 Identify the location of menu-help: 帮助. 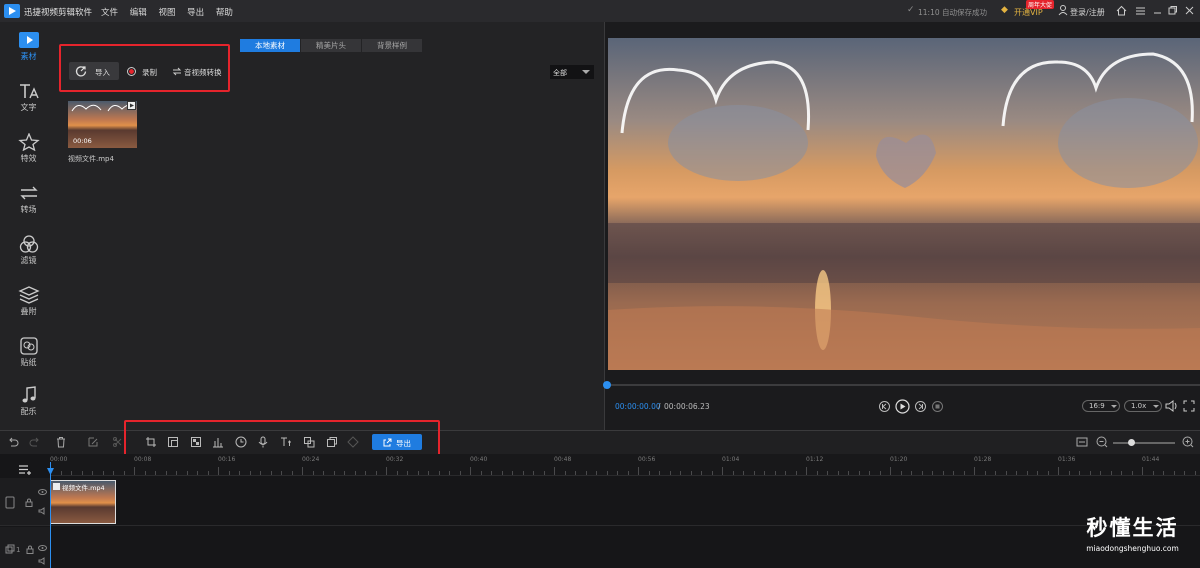
(224, 13).